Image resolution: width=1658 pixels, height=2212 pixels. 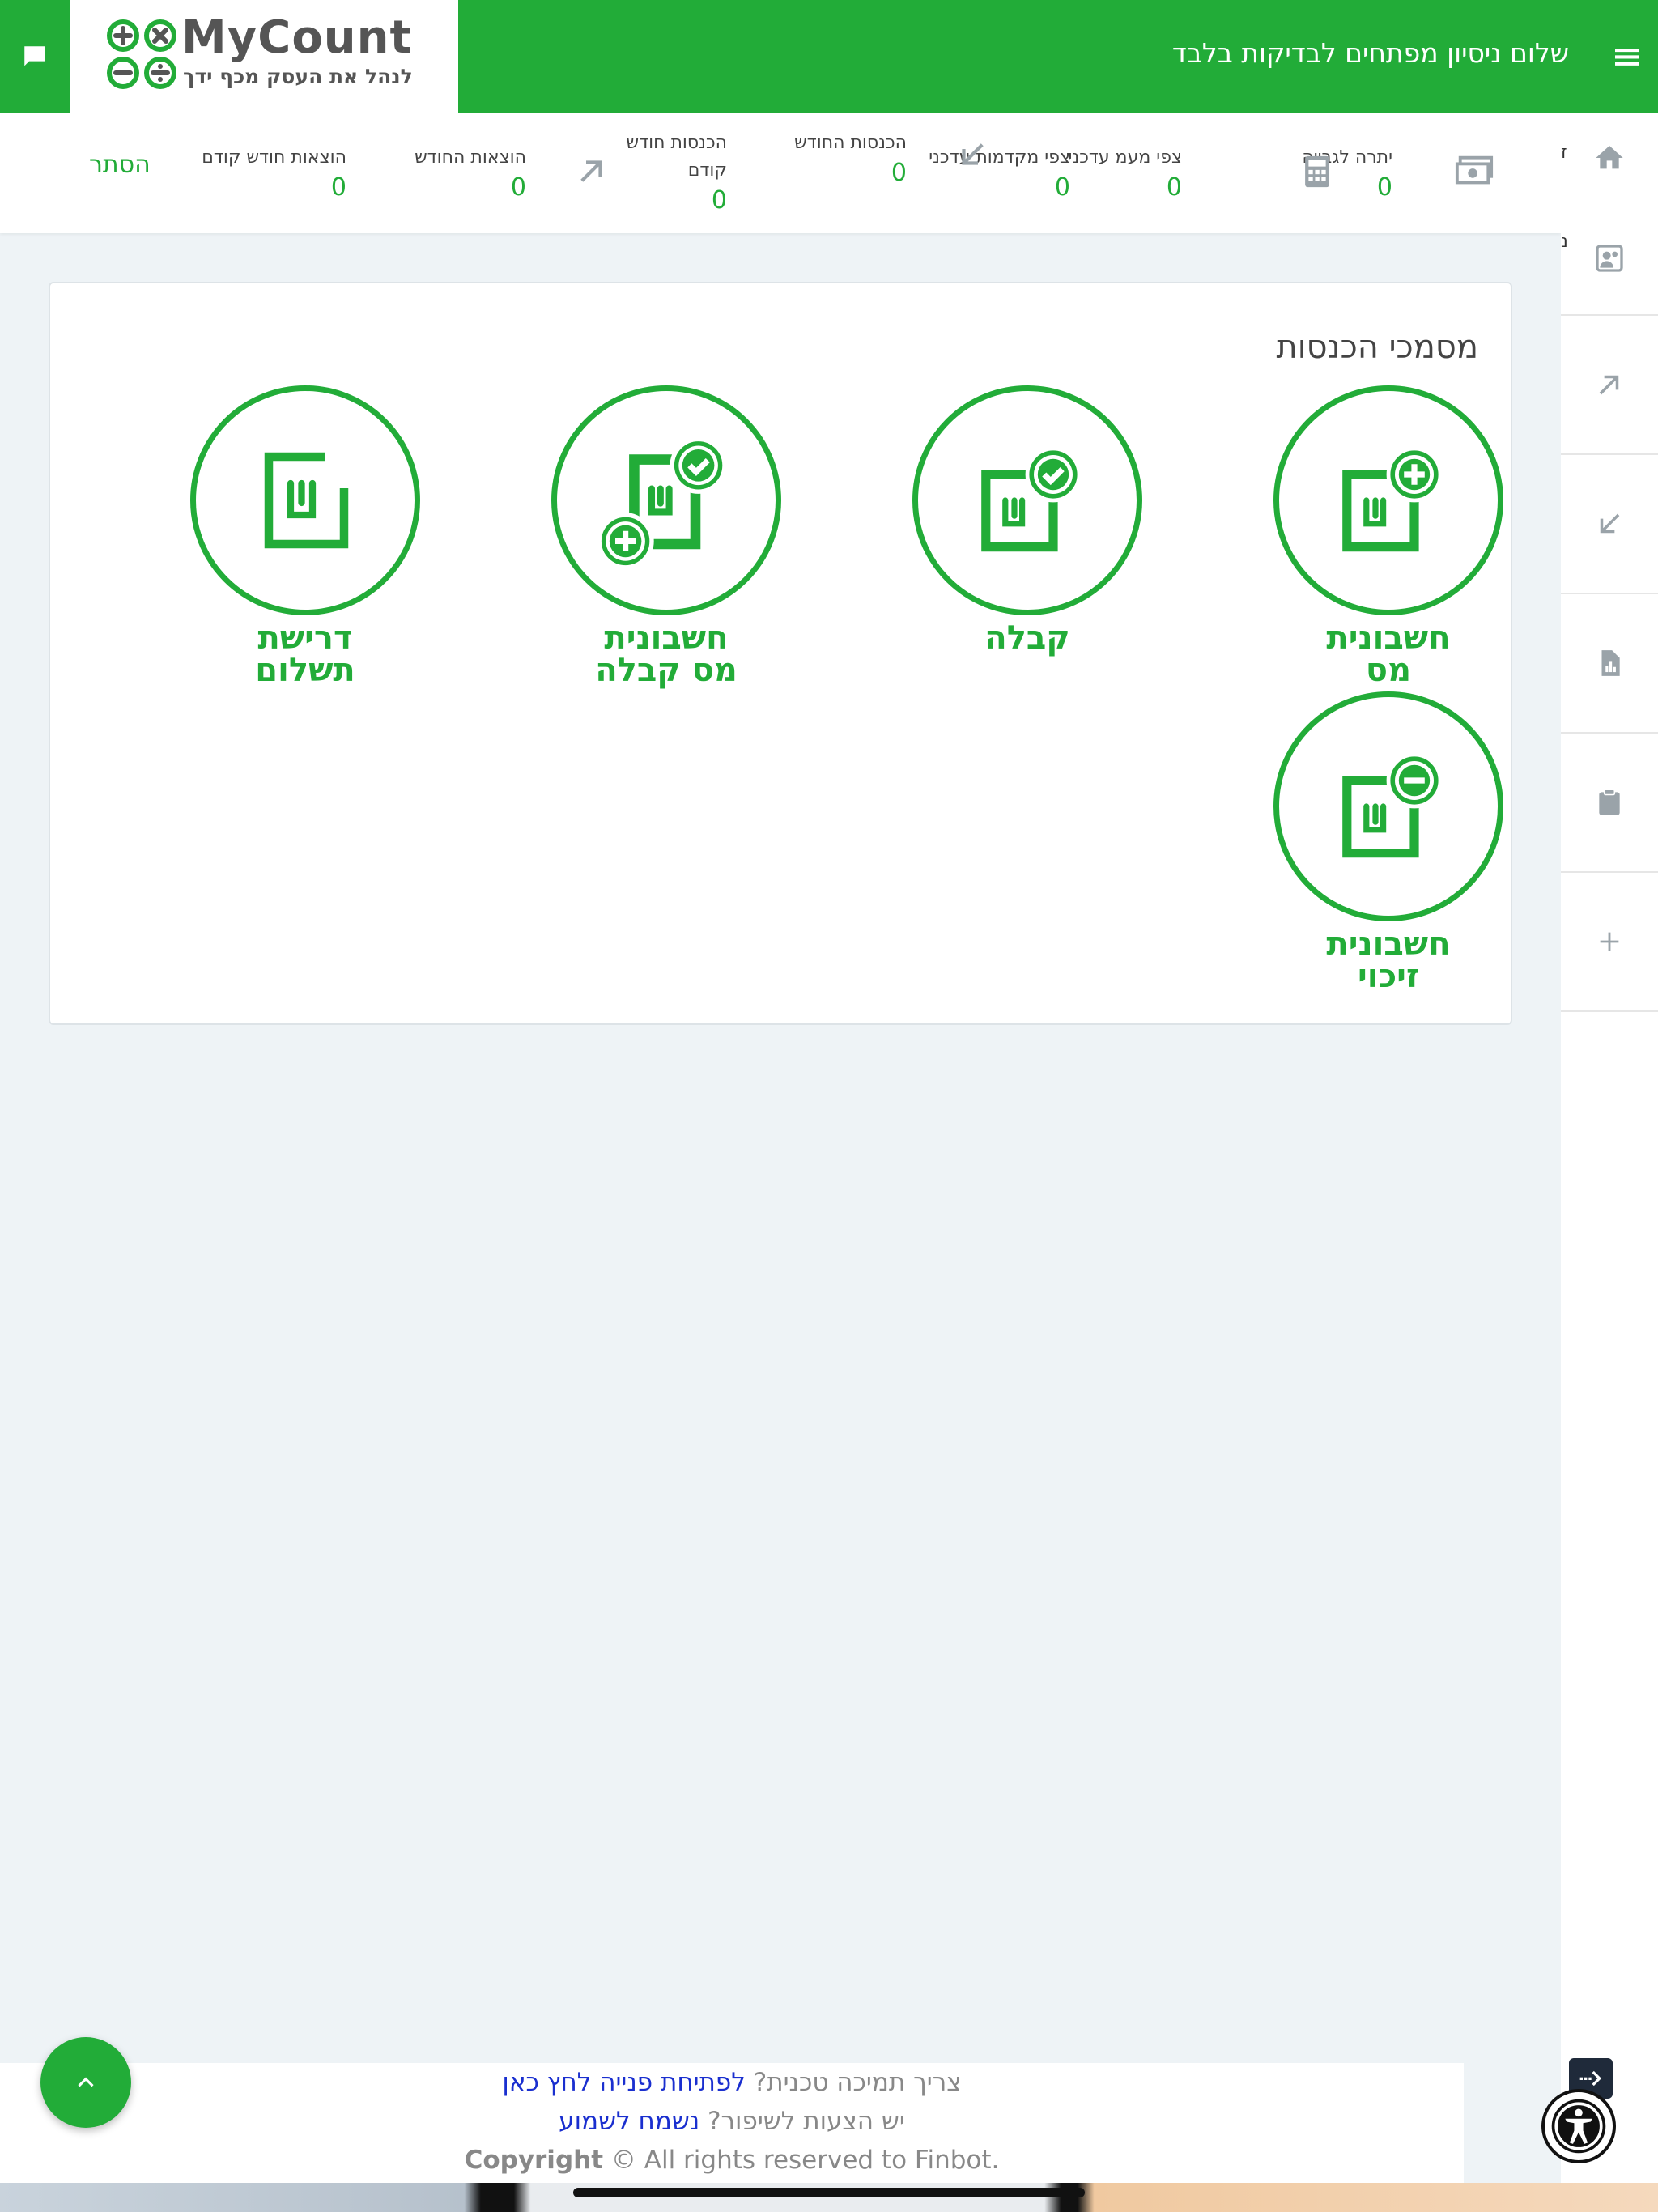 I want to click on doc-credit-note: חשבונית זיכוי, so click(x=1388, y=842).